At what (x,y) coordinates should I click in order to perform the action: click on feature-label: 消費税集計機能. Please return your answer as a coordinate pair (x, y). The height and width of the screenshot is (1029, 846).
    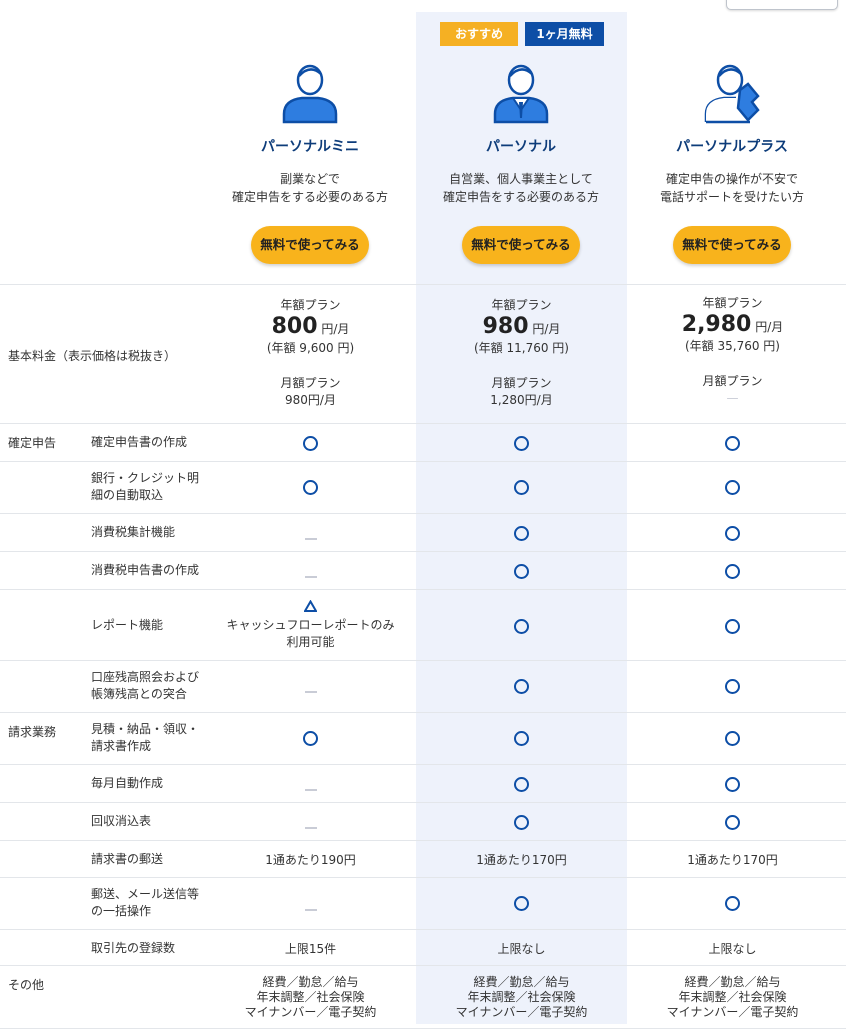
    Looking at the image, I should click on (133, 532).